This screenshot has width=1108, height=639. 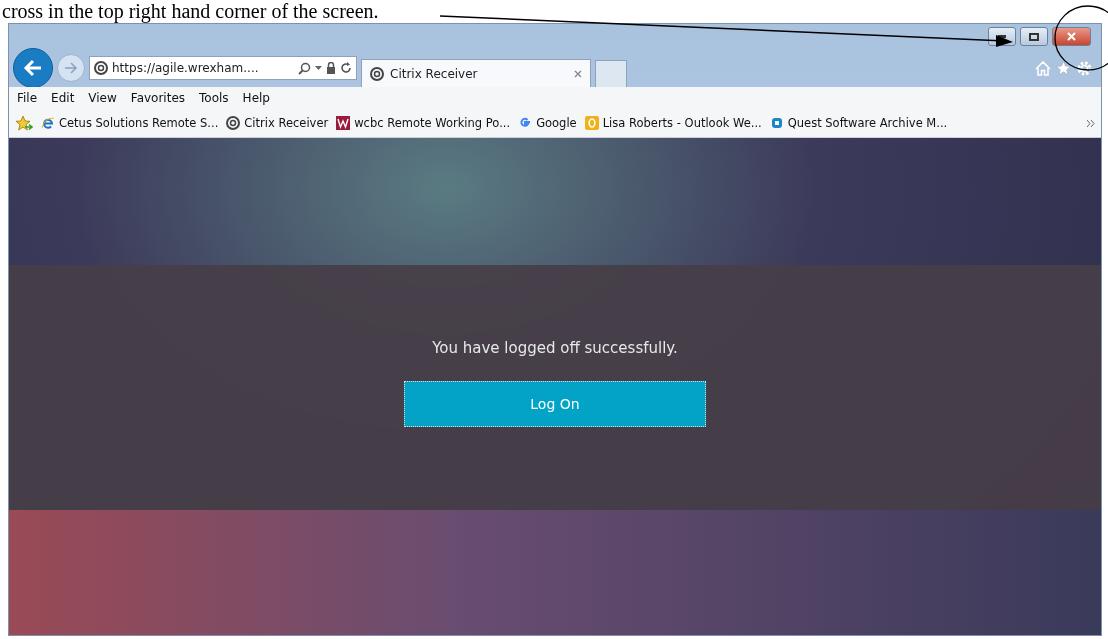 I want to click on back-button, so click(x=33, y=68).